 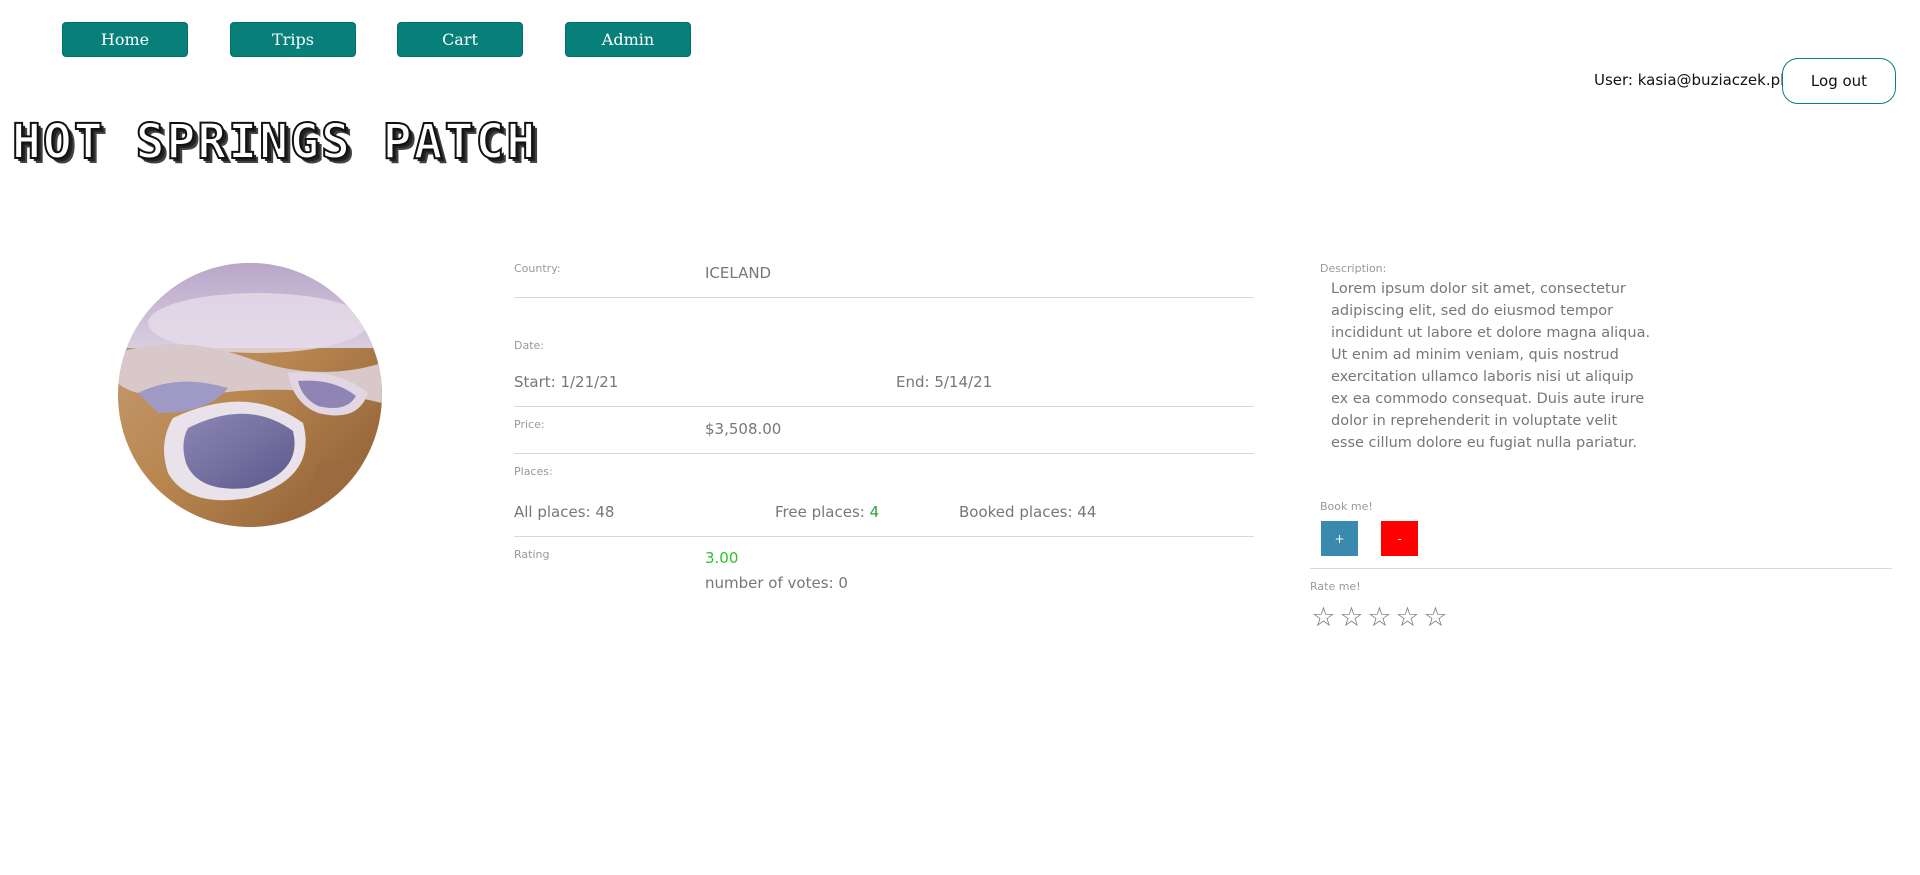 I want to click on description-label: Description:, so click(x=1353, y=268).